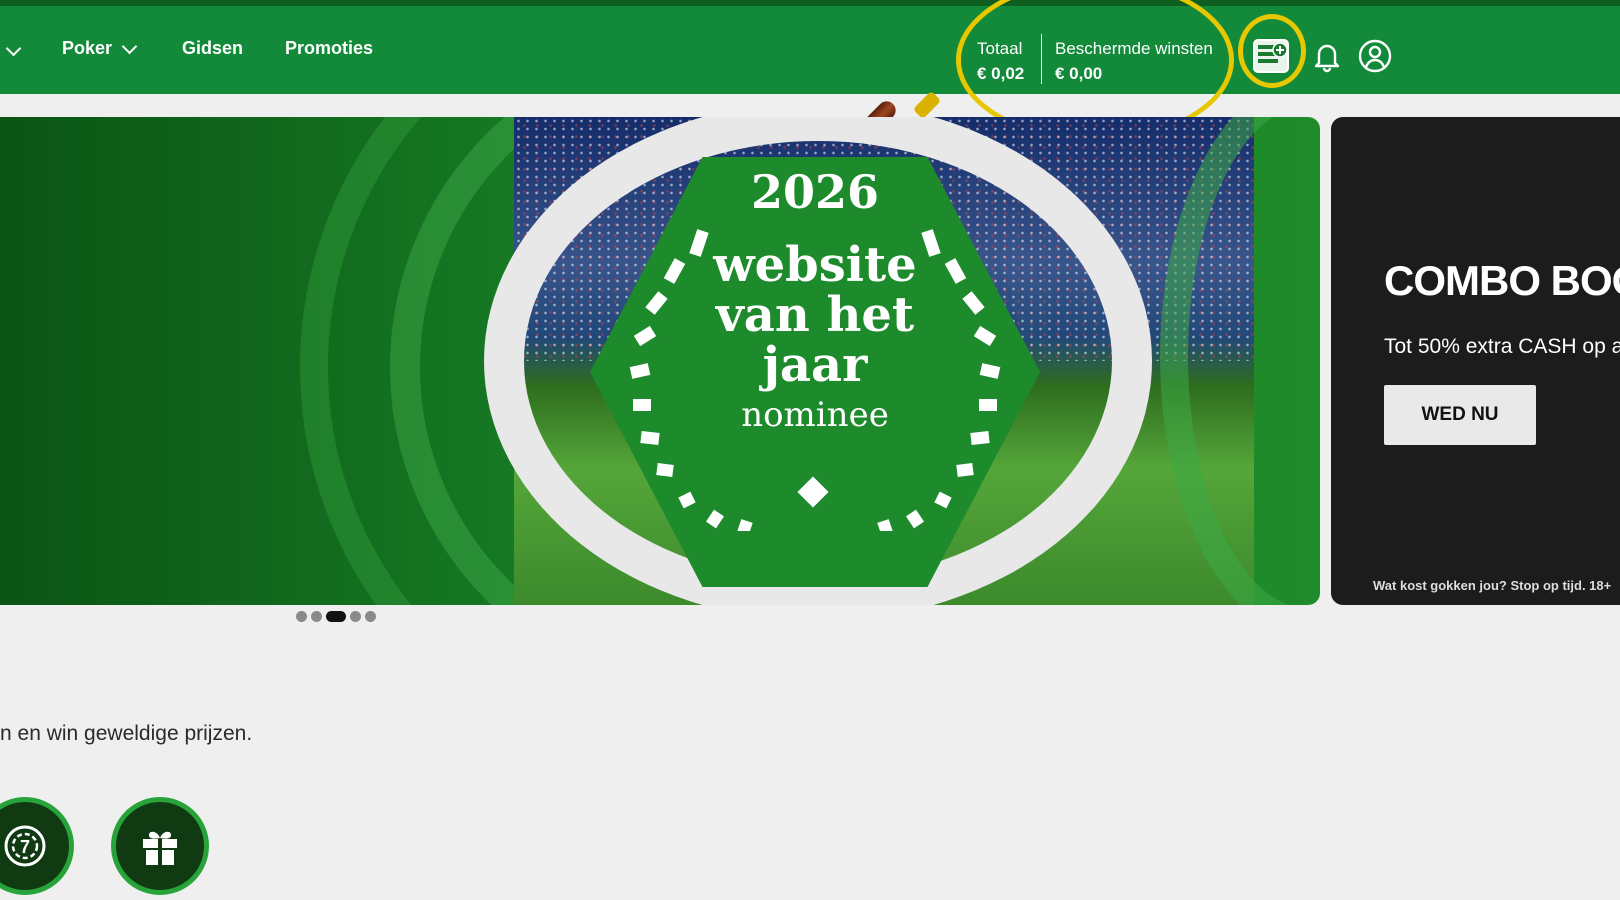 Image resolution: width=1620 pixels, height=900 pixels. What do you see at coordinates (1001, 73) in the screenshot?
I see `total-balance-value: € 0,02` at bounding box center [1001, 73].